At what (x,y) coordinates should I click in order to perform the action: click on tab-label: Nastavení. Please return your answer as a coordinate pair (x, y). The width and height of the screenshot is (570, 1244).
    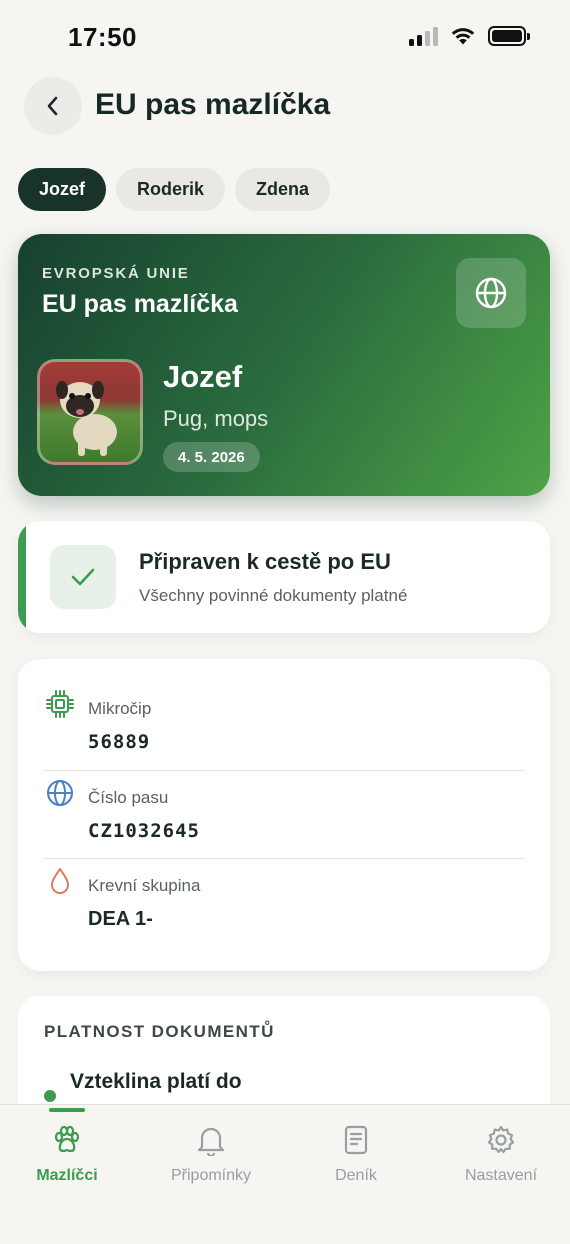
    Looking at the image, I should click on (501, 1175).